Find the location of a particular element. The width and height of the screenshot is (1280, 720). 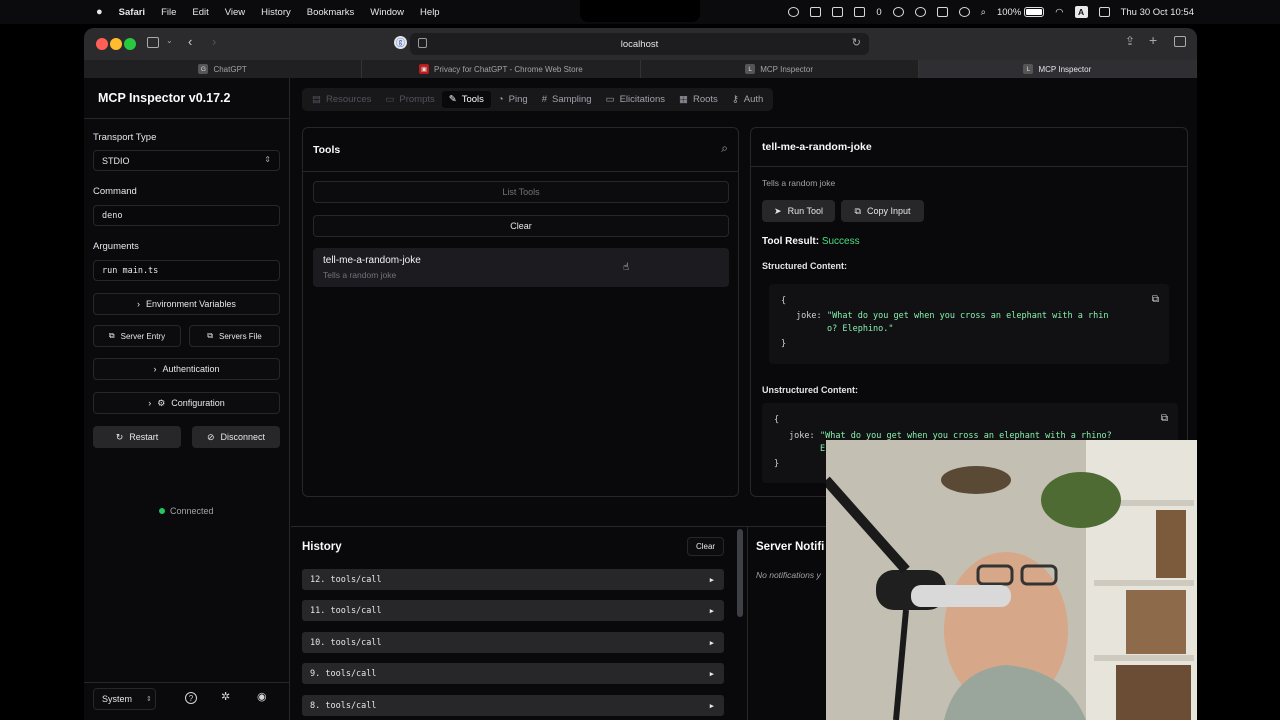

bug-icon: ✲ is located at coordinates (225, 696).